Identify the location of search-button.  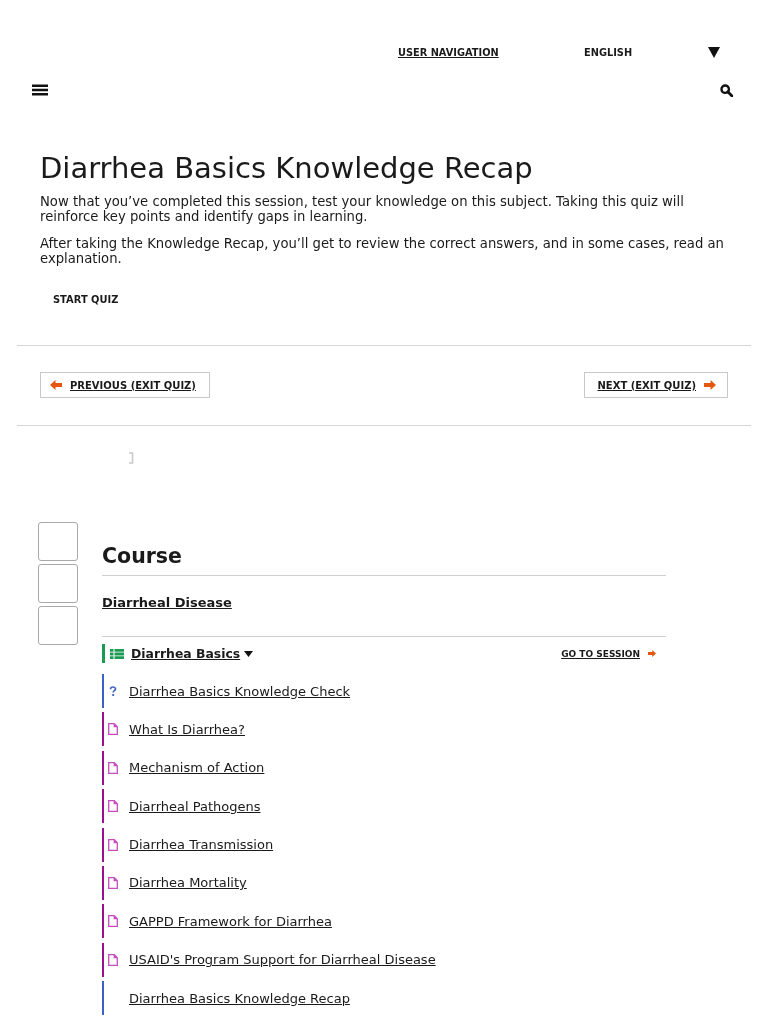
(726, 90).